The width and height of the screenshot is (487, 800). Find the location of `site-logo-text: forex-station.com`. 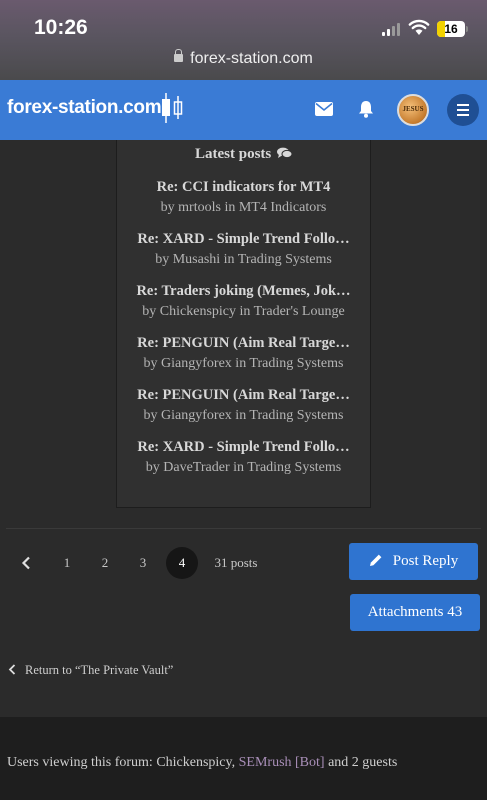

site-logo-text: forex-station.com is located at coordinates (84, 108).